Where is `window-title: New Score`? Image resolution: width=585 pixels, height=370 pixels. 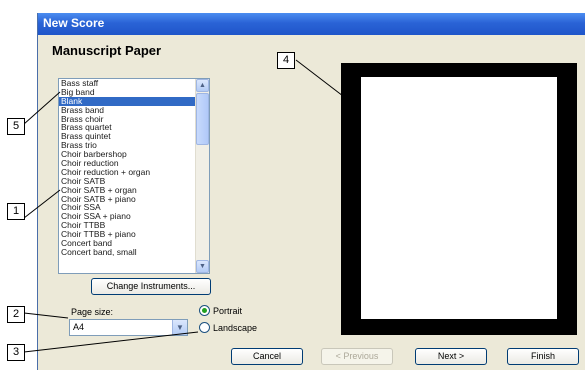 window-title: New Score is located at coordinates (74, 23).